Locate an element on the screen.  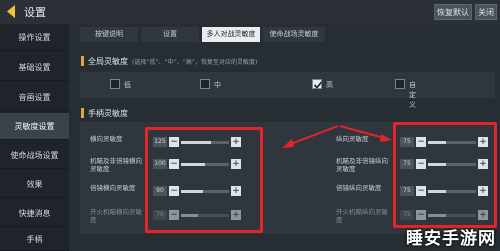
radio-label-medium: 中 is located at coordinates (217, 85).